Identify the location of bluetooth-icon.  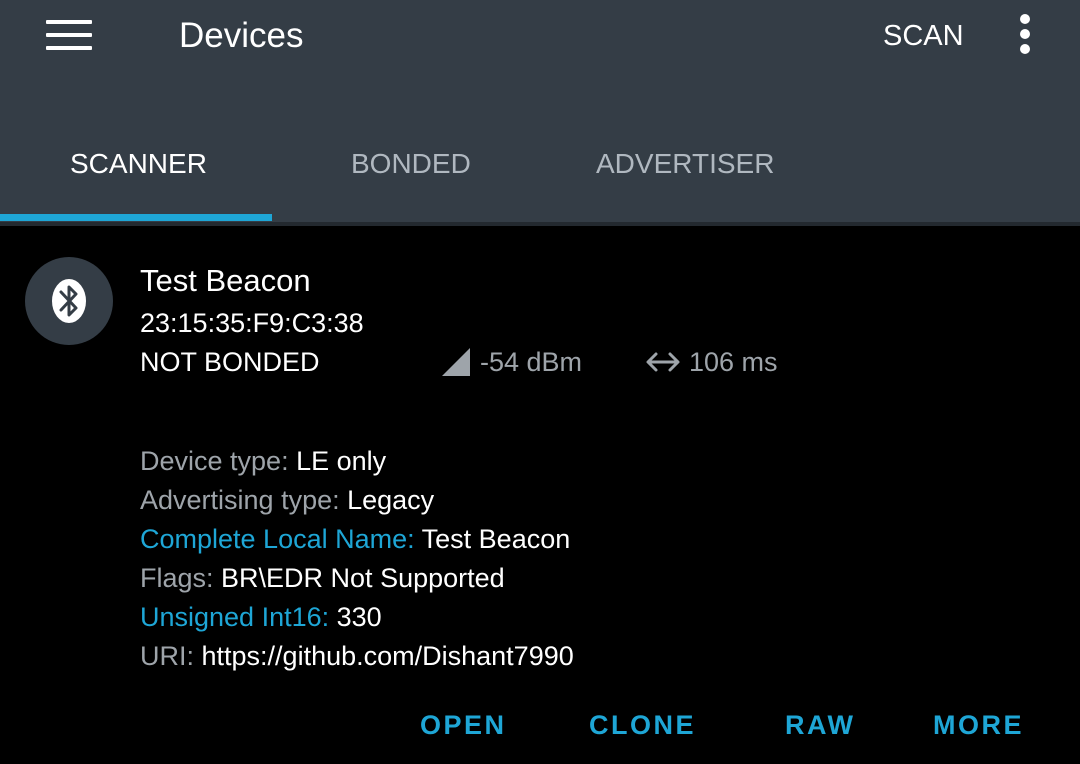
(69, 301).